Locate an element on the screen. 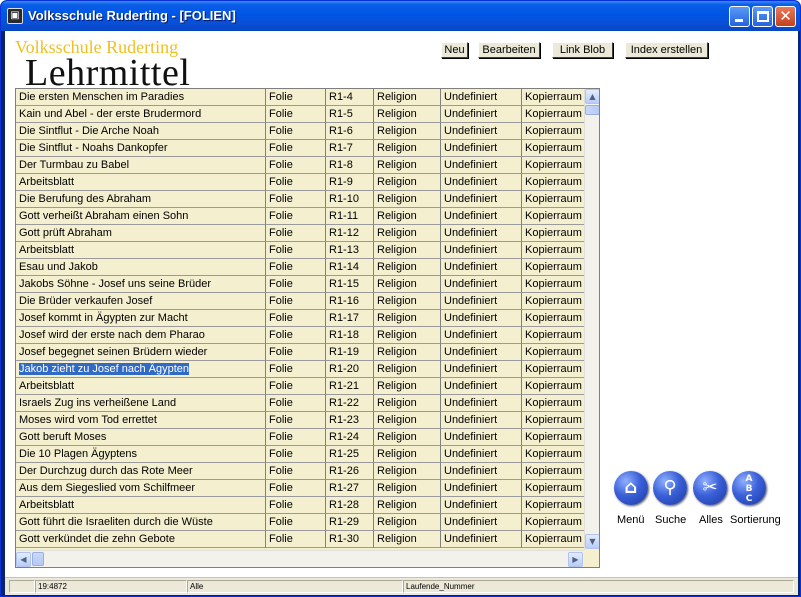 The width and height of the screenshot is (801, 597). signature-cell: R1-4 is located at coordinates (350, 97).